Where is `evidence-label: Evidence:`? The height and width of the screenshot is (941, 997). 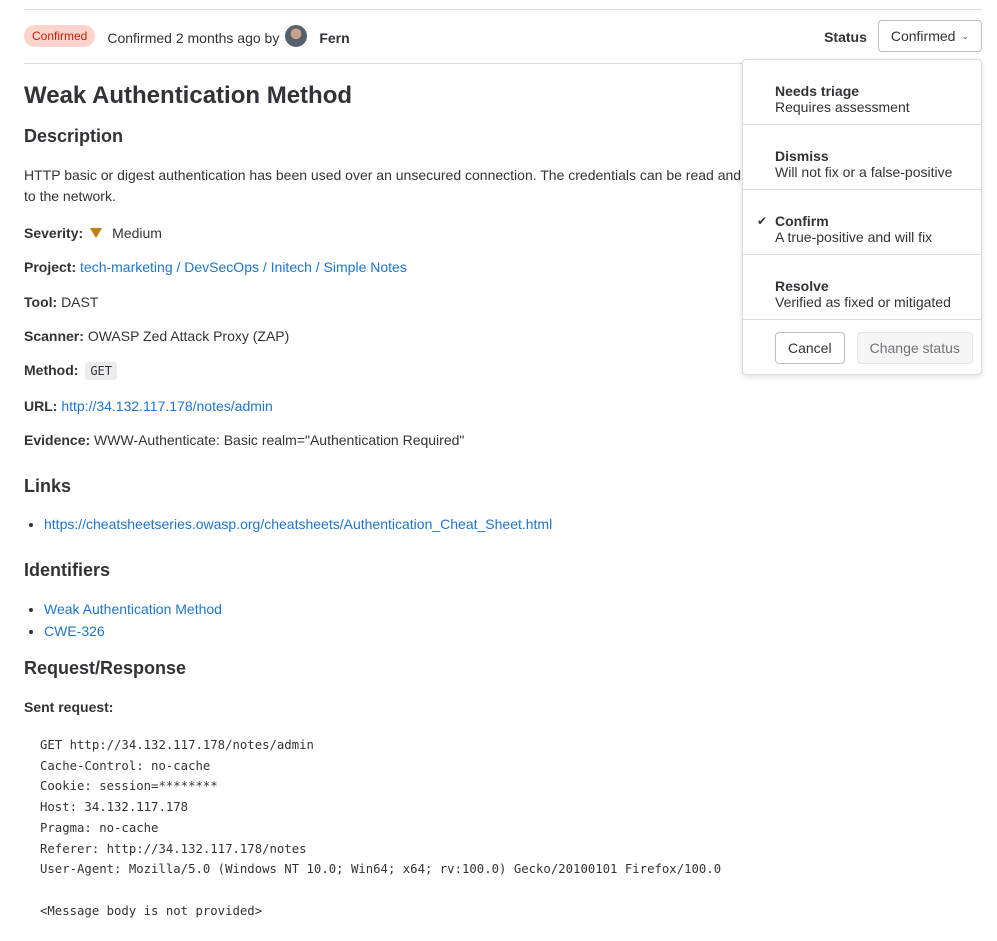 evidence-label: Evidence: is located at coordinates (57, 440).